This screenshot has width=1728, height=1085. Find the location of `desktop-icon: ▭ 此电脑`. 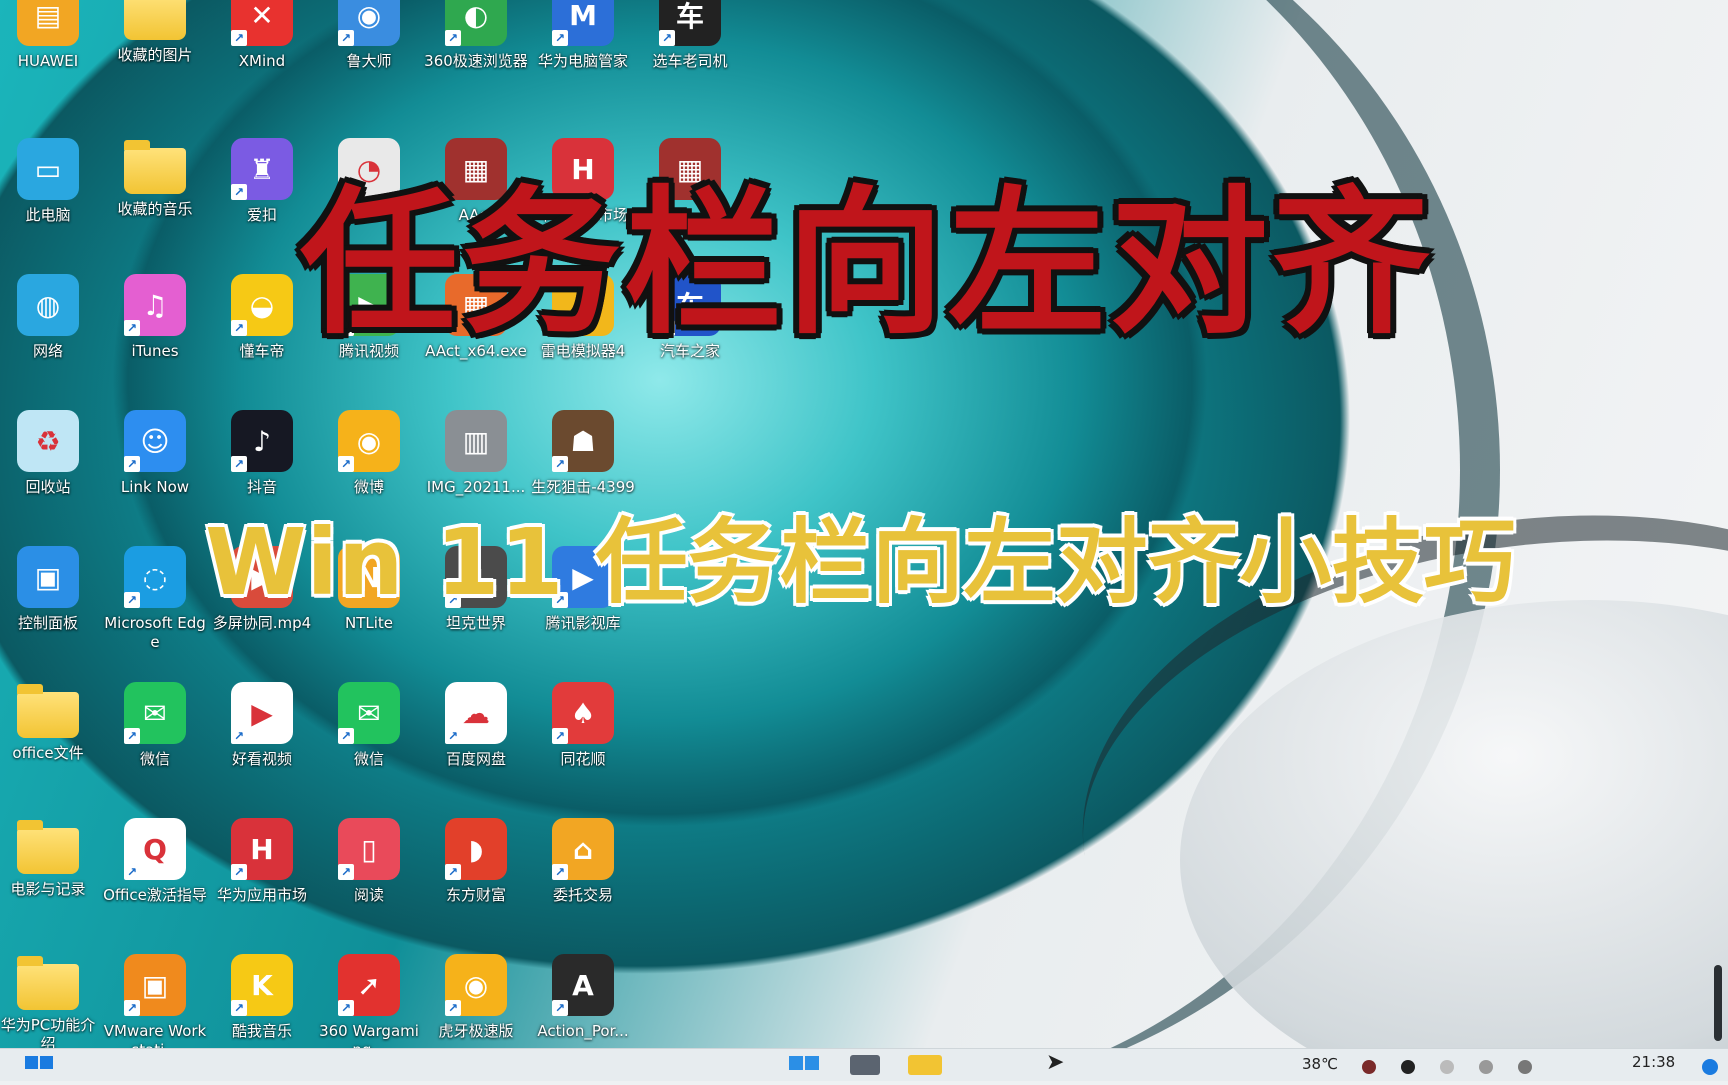

desktop-icon: ▭ 此电脑 is located at coordinates (50, 203).